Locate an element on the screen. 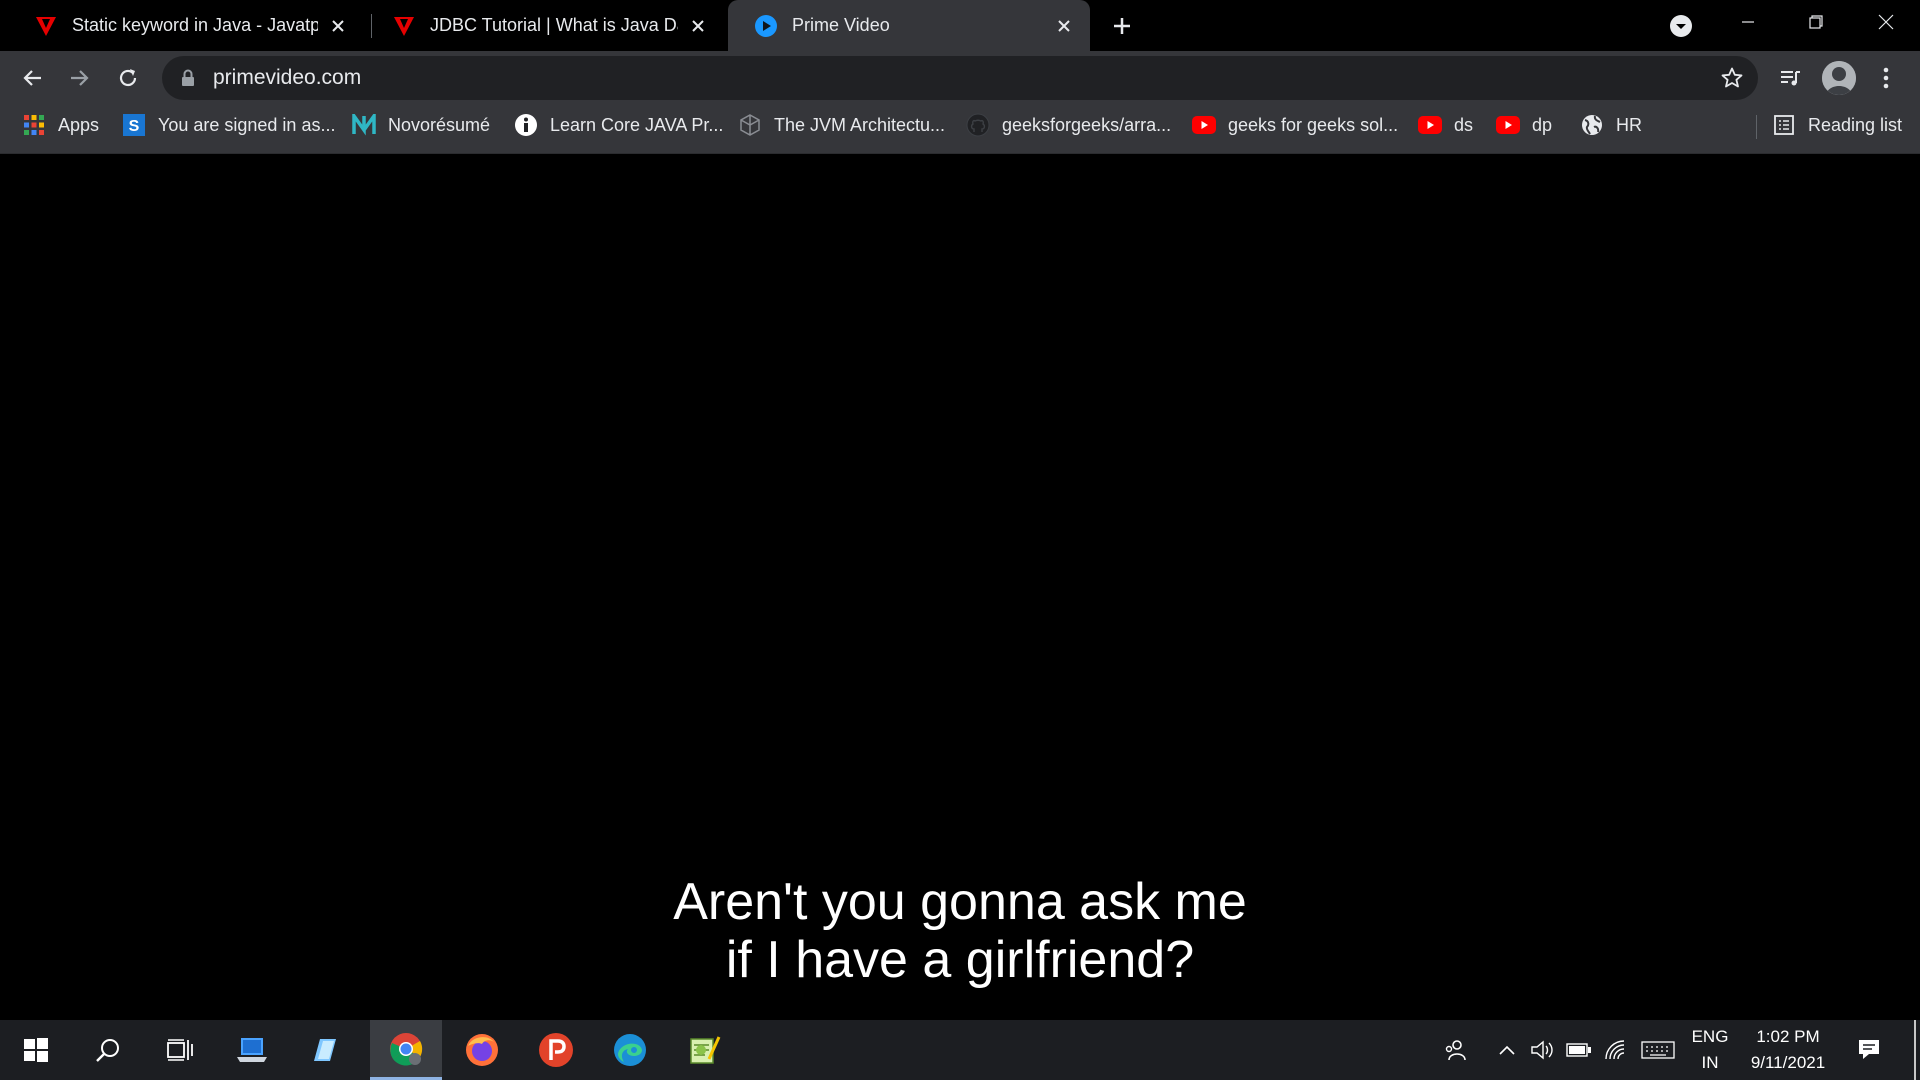 The width and height of the screenshot is (1920, 1080). tab-prime-video: Prime Video is located at coordinates (909, 25).